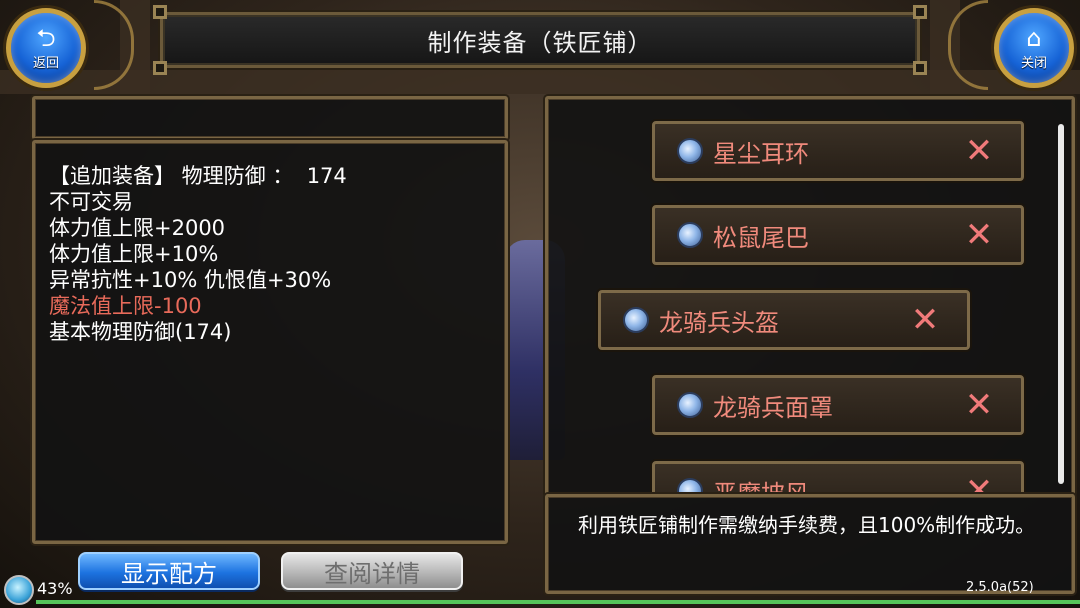 Image resolution: width=1080 pixels, height=608 pixels. I want to click on title-bar: 制作装备（铁匠铺）, so click(540, 40).